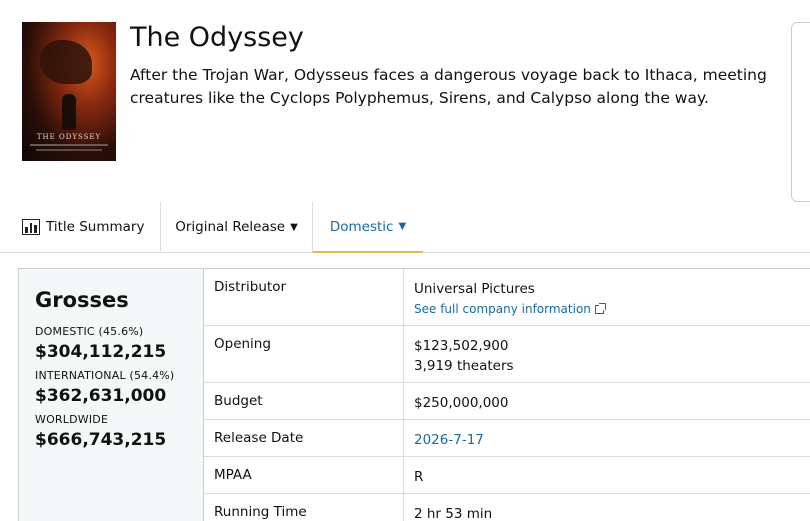  What do you see at coordinates (800, 112) in the screenshot?
I see `side-panel-card` at bounding box center [800, 112].